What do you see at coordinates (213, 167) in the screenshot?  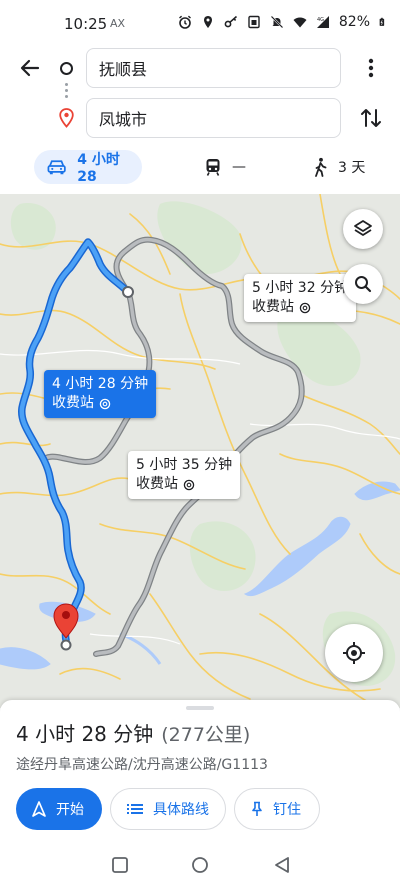 I see `train-icon` at bounding box center [213, 167].